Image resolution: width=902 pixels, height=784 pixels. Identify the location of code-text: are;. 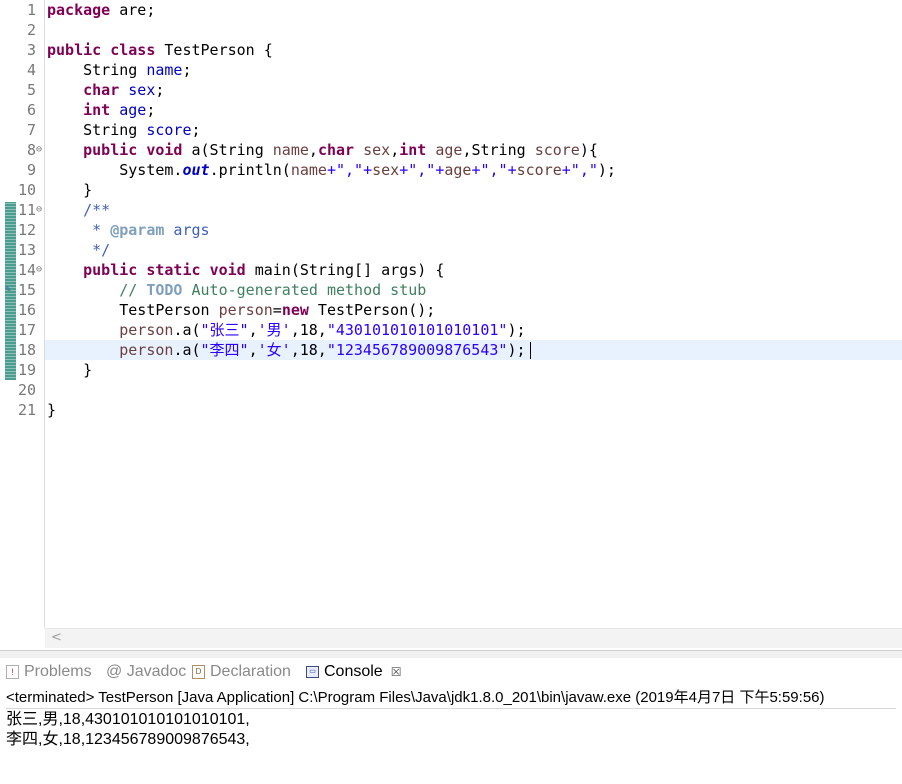
(133, 10).